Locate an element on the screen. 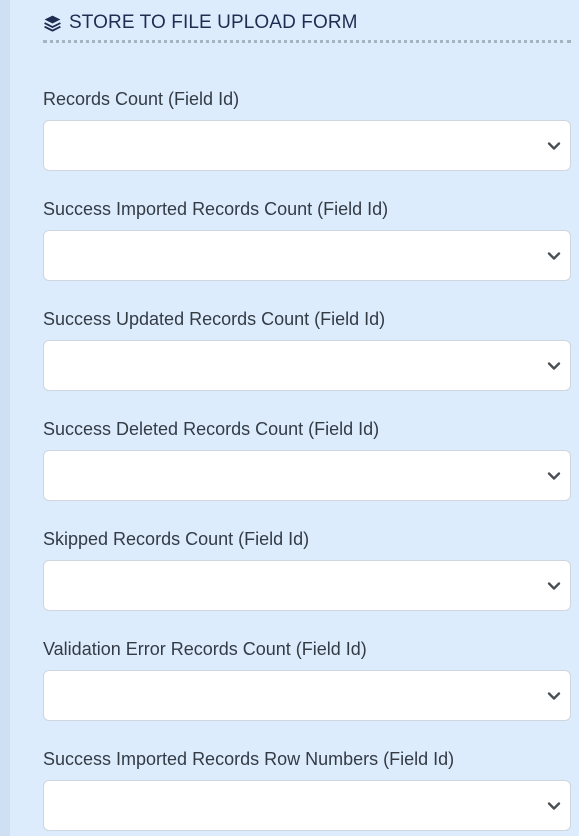  success-updated-records-count-field: Success Updated Records Count (Field Id) is located at coordinates (307, 349).